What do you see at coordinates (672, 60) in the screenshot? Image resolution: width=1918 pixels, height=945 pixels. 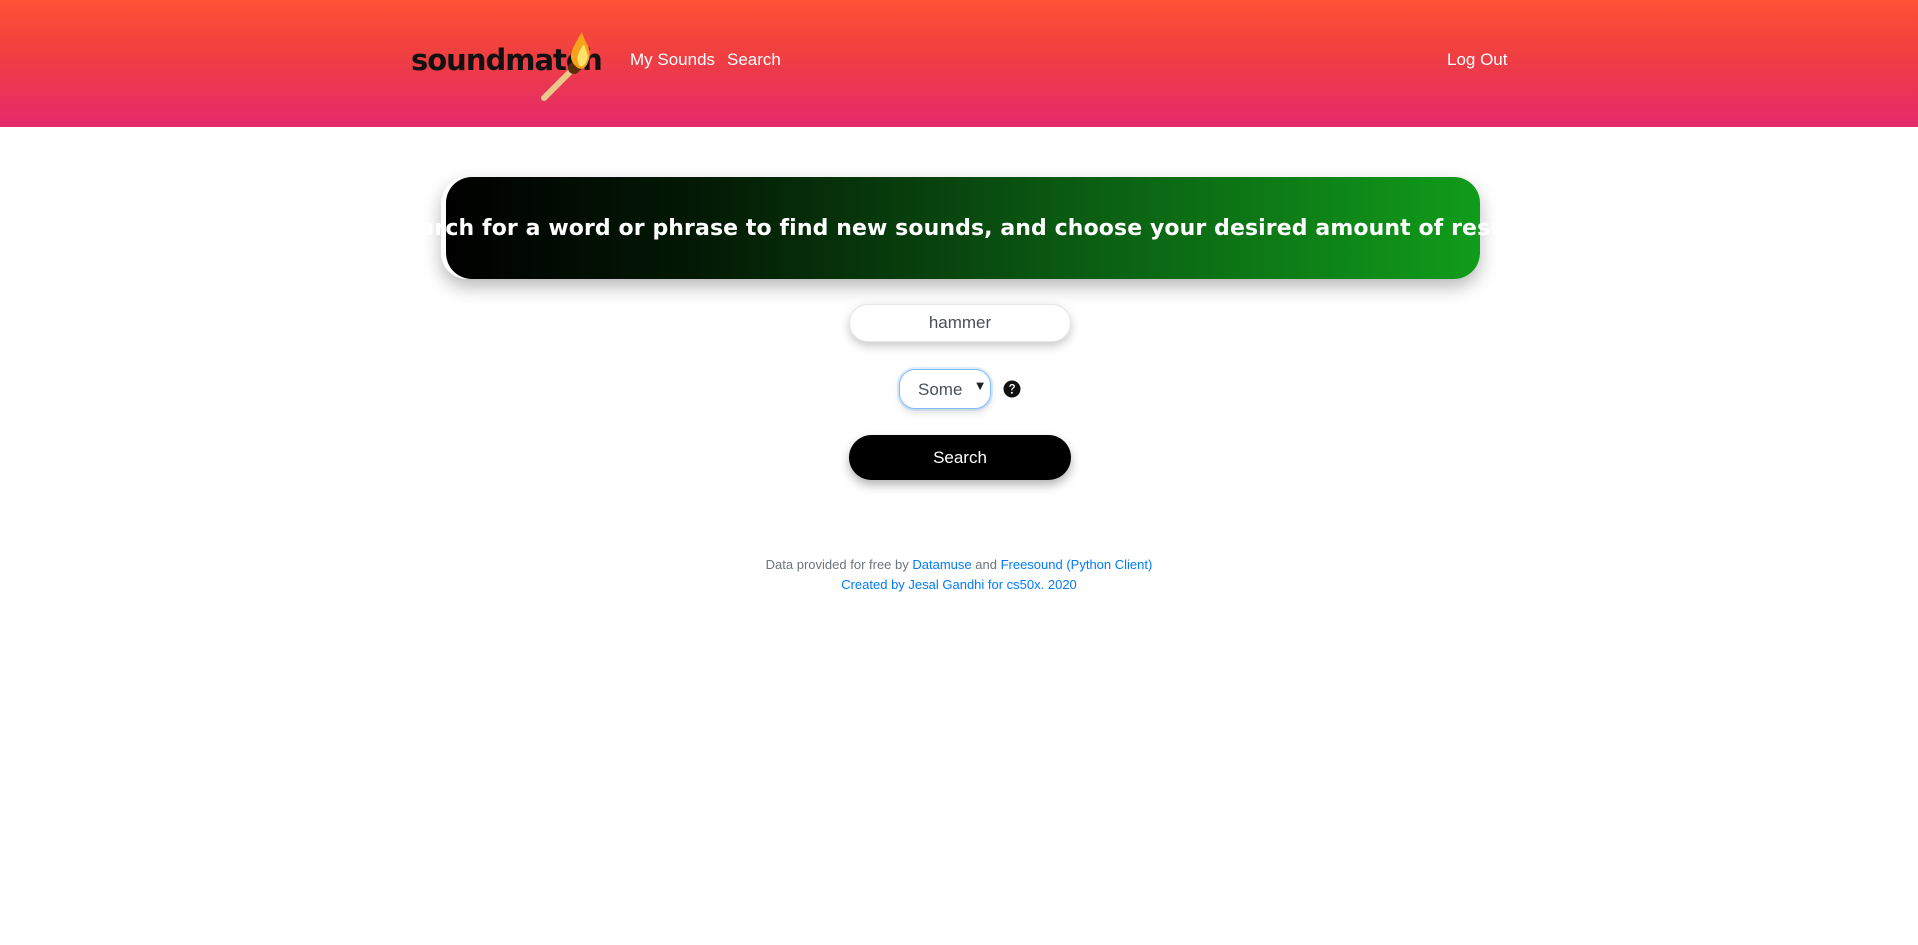 I see `nav-my-sounds: My Sounds` at bounding box center [672, 60].